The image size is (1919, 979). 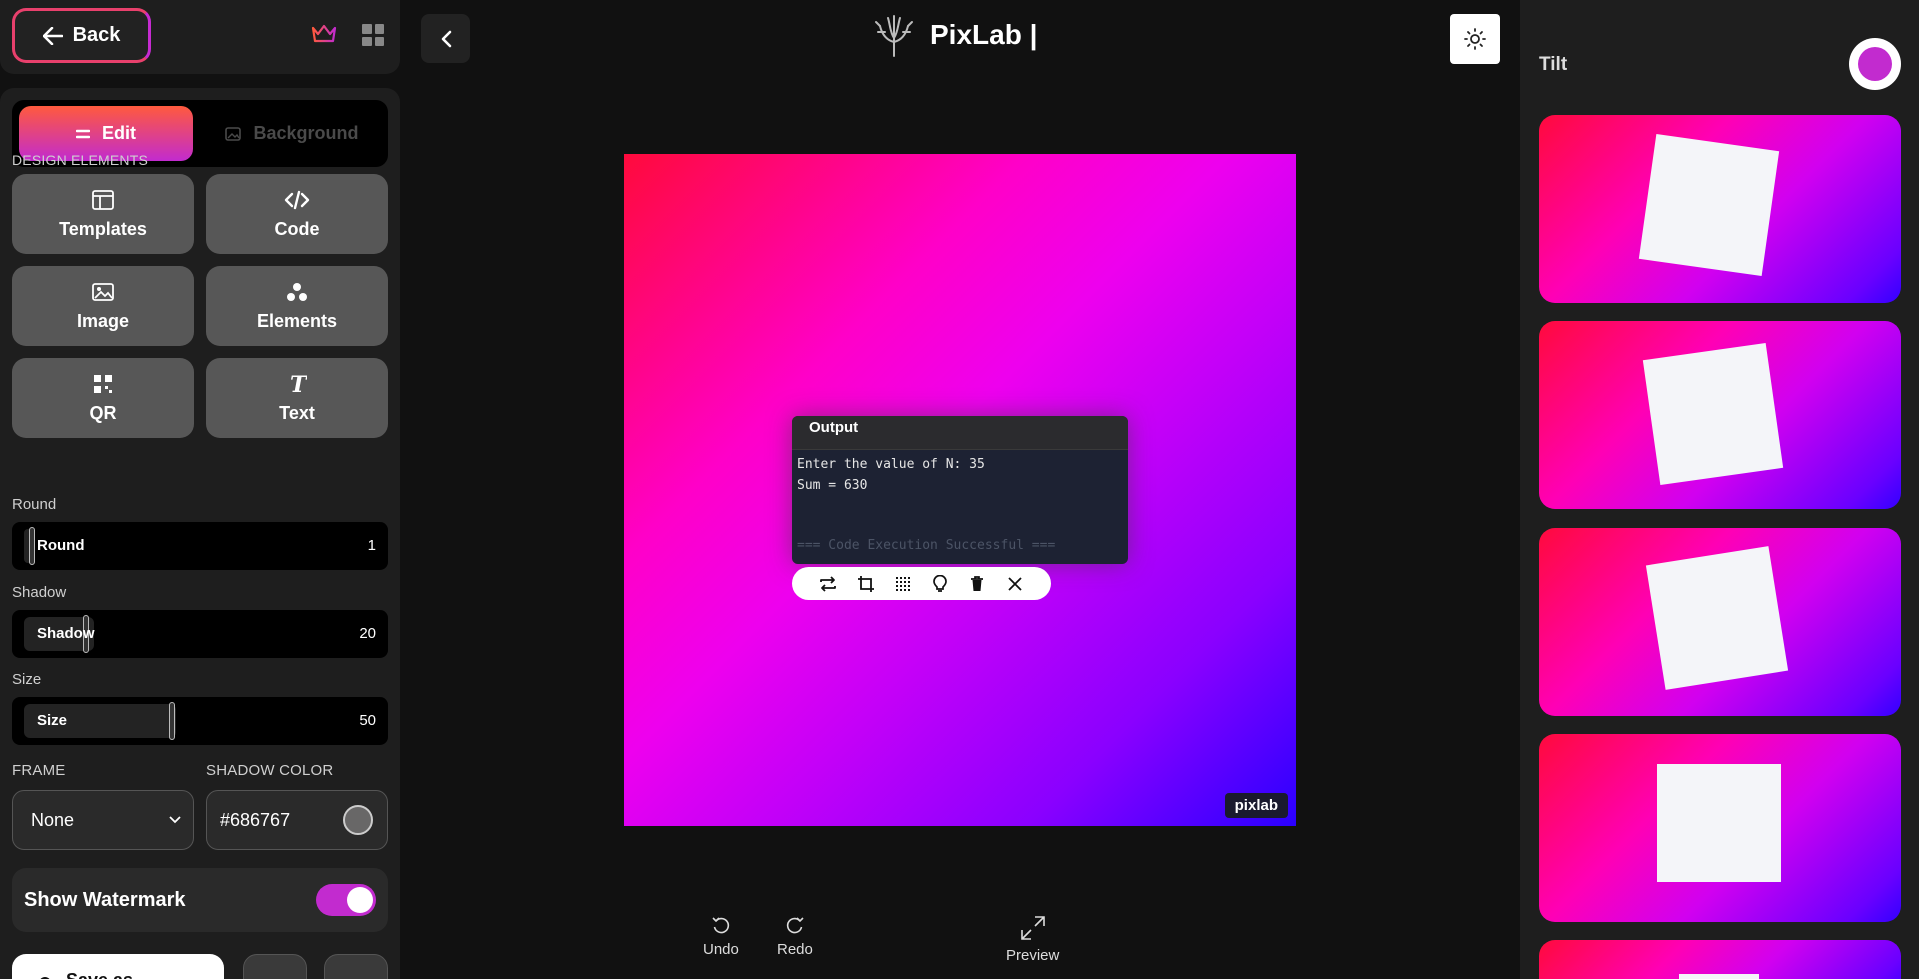 I want to click on sun-icon, so click(x=1475, y=39).